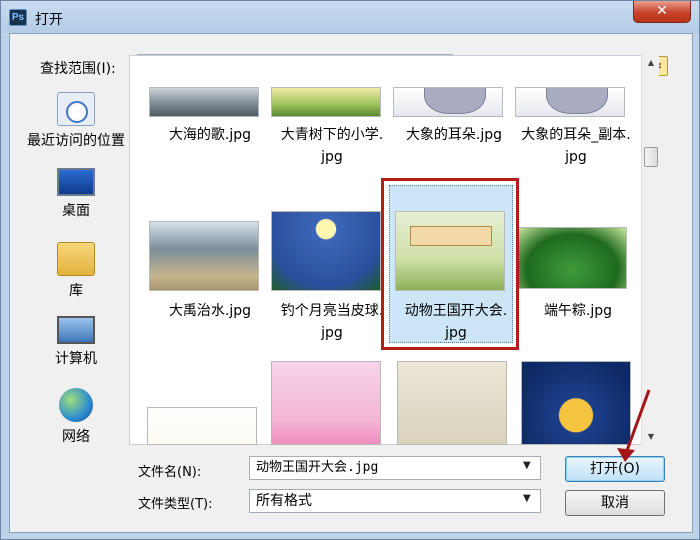 Image resolution: width=700 pixels, height=540 pixels. Describe the element at coordinates (450, 264) in the screenshot. I see `selection-annotation-frame` at that location.